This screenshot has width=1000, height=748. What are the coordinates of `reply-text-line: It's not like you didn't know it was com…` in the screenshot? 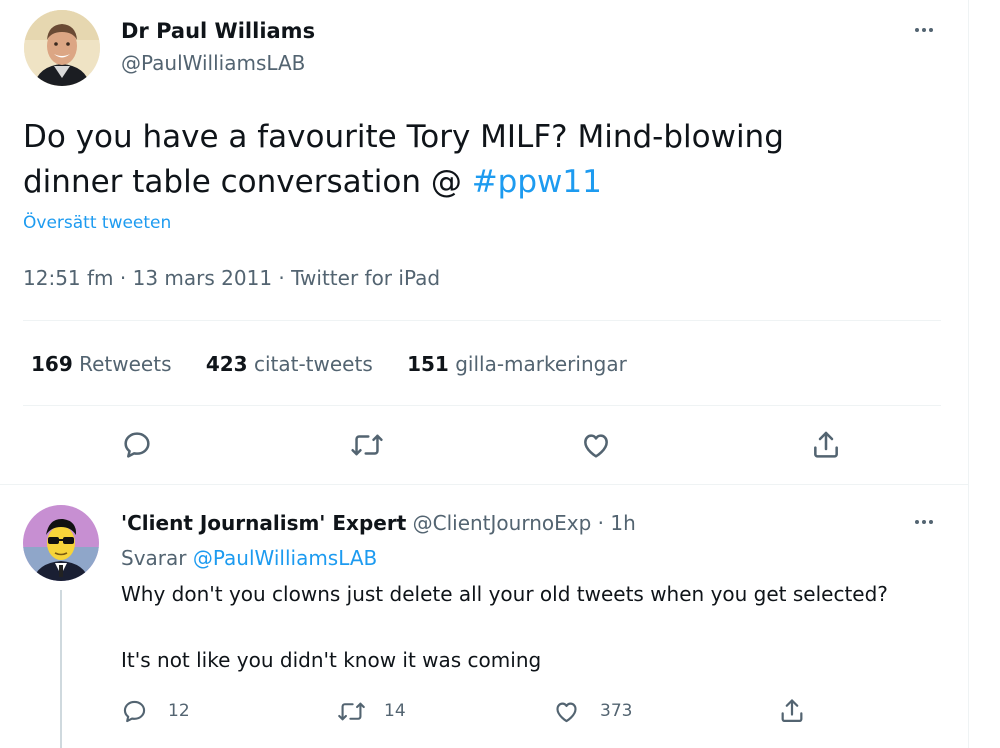 It's located at (331, 660).